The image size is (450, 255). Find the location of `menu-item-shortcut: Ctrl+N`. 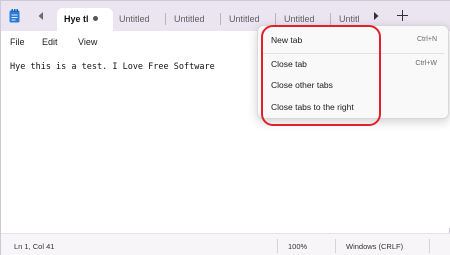

menu-item-shortcut: Ctrl+N is located at coordinates (426, 39).